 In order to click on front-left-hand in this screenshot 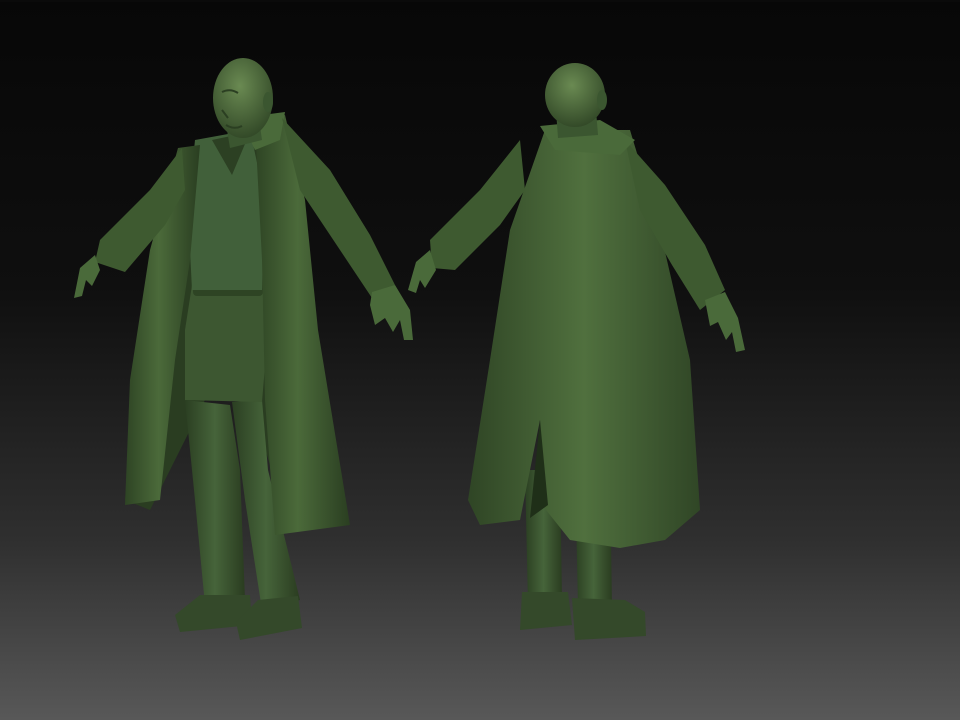, I will do `click(87, 276)`.